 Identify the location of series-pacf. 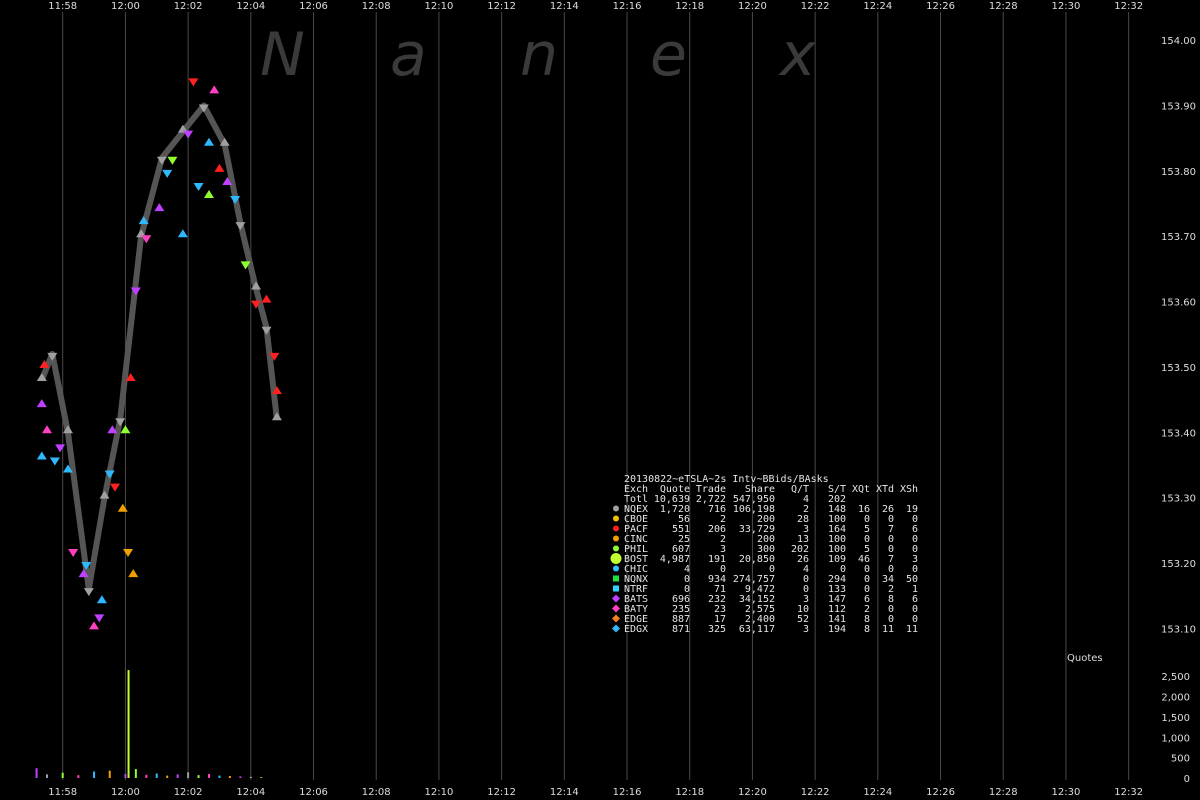
(160, 285).